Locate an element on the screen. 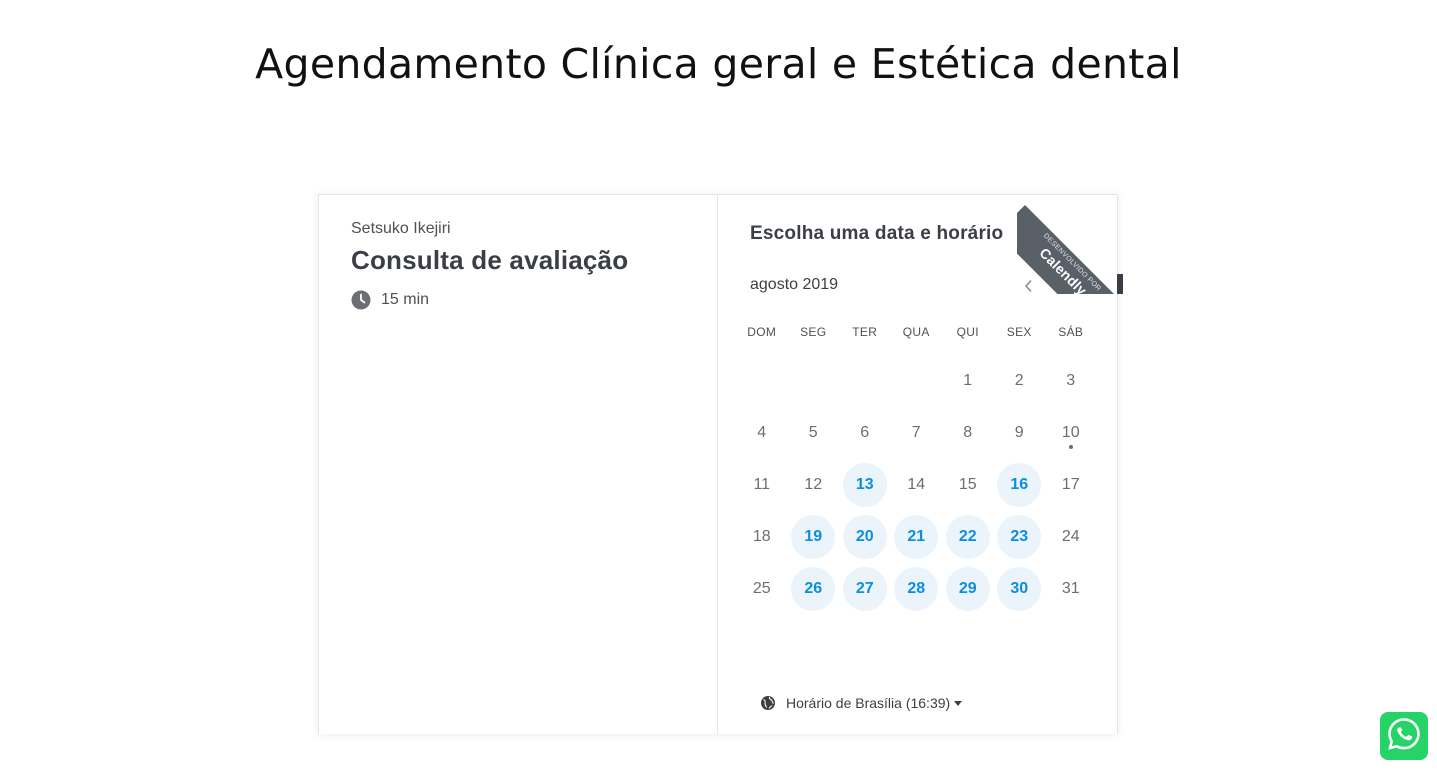 The width and height of the screenshot is (1437, 781). calendar-day: 1 is located at coordinates (968, 381).